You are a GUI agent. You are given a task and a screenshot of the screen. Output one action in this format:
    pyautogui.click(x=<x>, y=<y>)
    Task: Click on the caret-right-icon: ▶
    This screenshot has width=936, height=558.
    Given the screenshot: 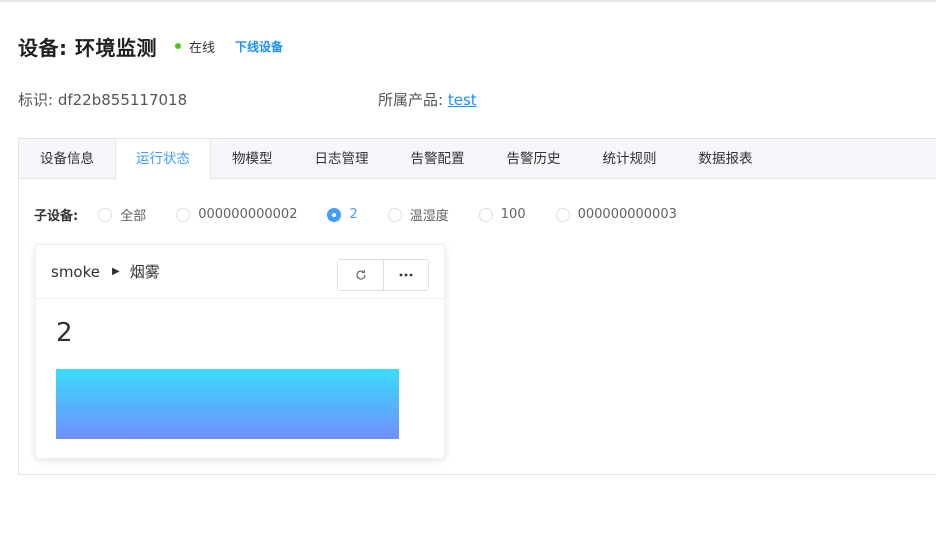 What is the action you would take?
    pyautogui.click(x=115, y=271)
    